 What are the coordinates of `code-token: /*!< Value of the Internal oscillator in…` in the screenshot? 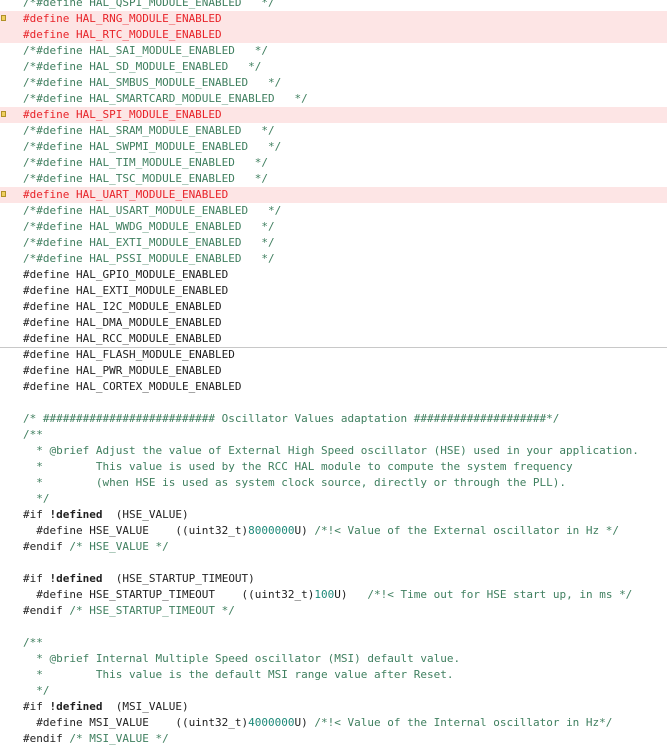 It's located at (463, 722).